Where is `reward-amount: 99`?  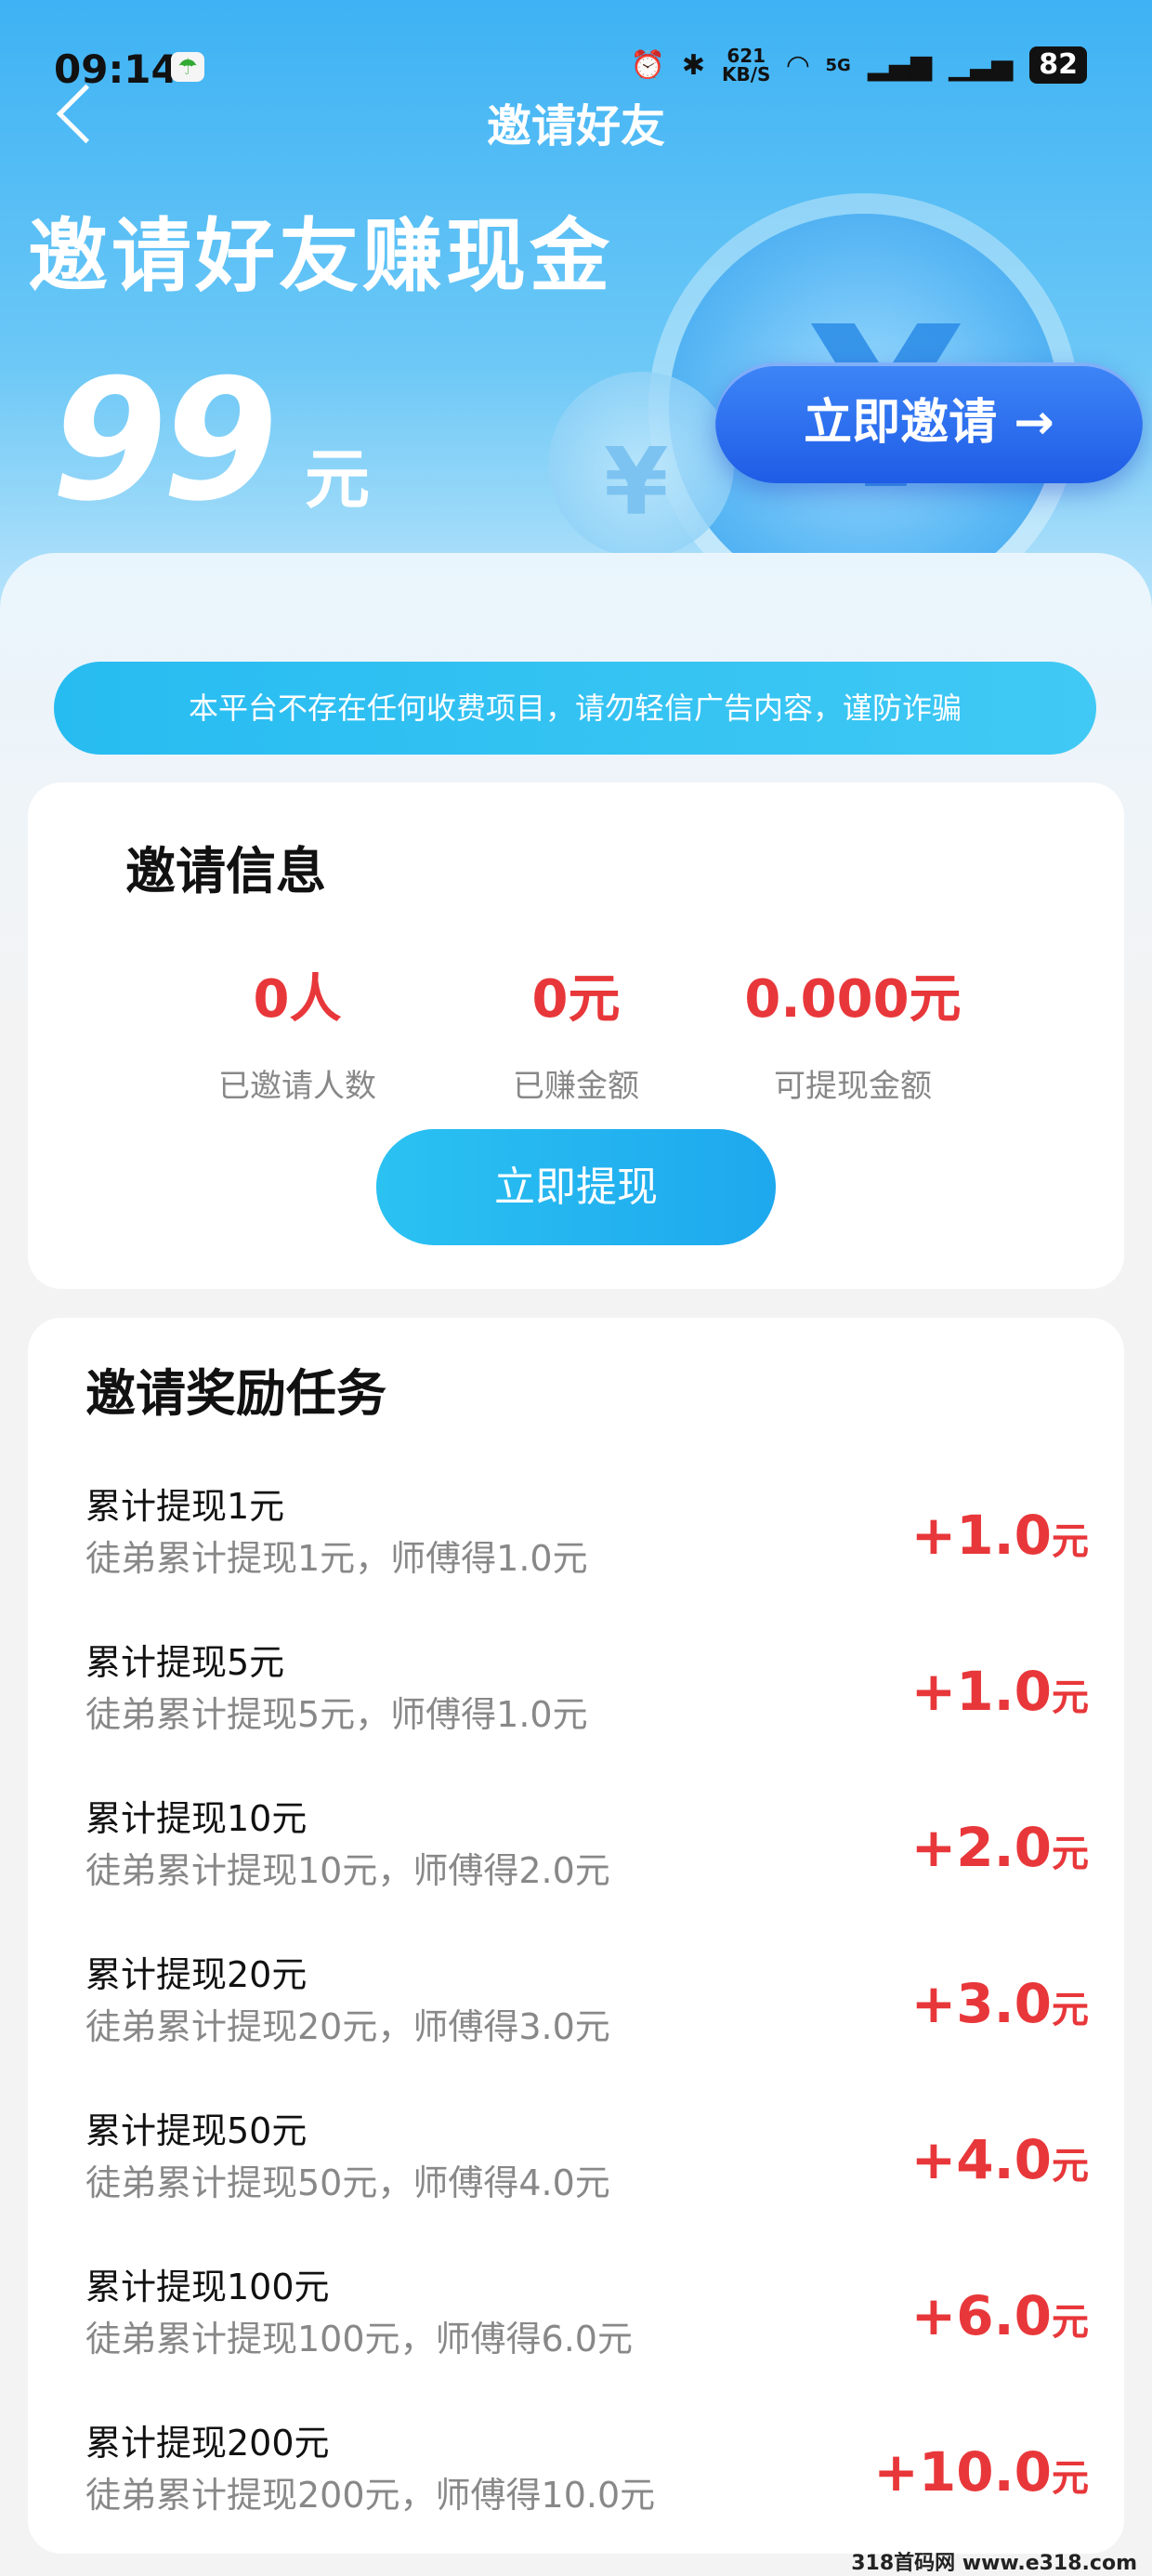
reward-amount: 99 is located at coordinates (164, 441).